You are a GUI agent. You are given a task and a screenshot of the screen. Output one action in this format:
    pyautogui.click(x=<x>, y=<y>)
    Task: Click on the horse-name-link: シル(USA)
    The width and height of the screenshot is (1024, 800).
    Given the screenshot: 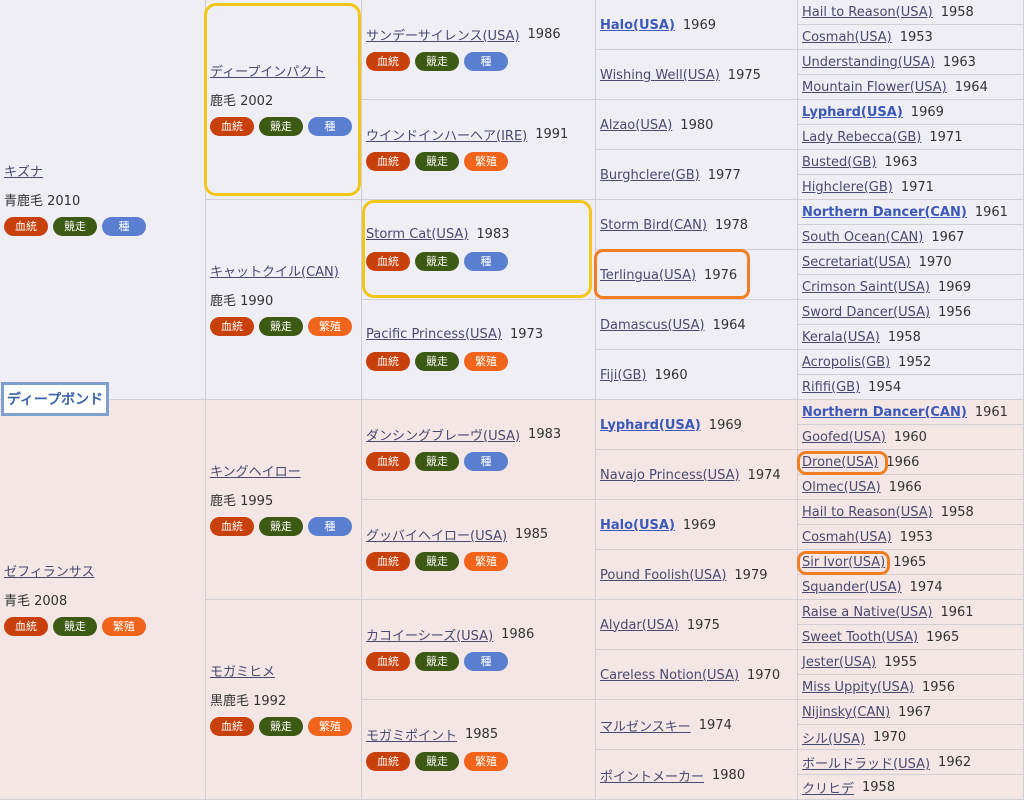 What is the action you would take?
    pyautogui.click(x=833, y=737)
    